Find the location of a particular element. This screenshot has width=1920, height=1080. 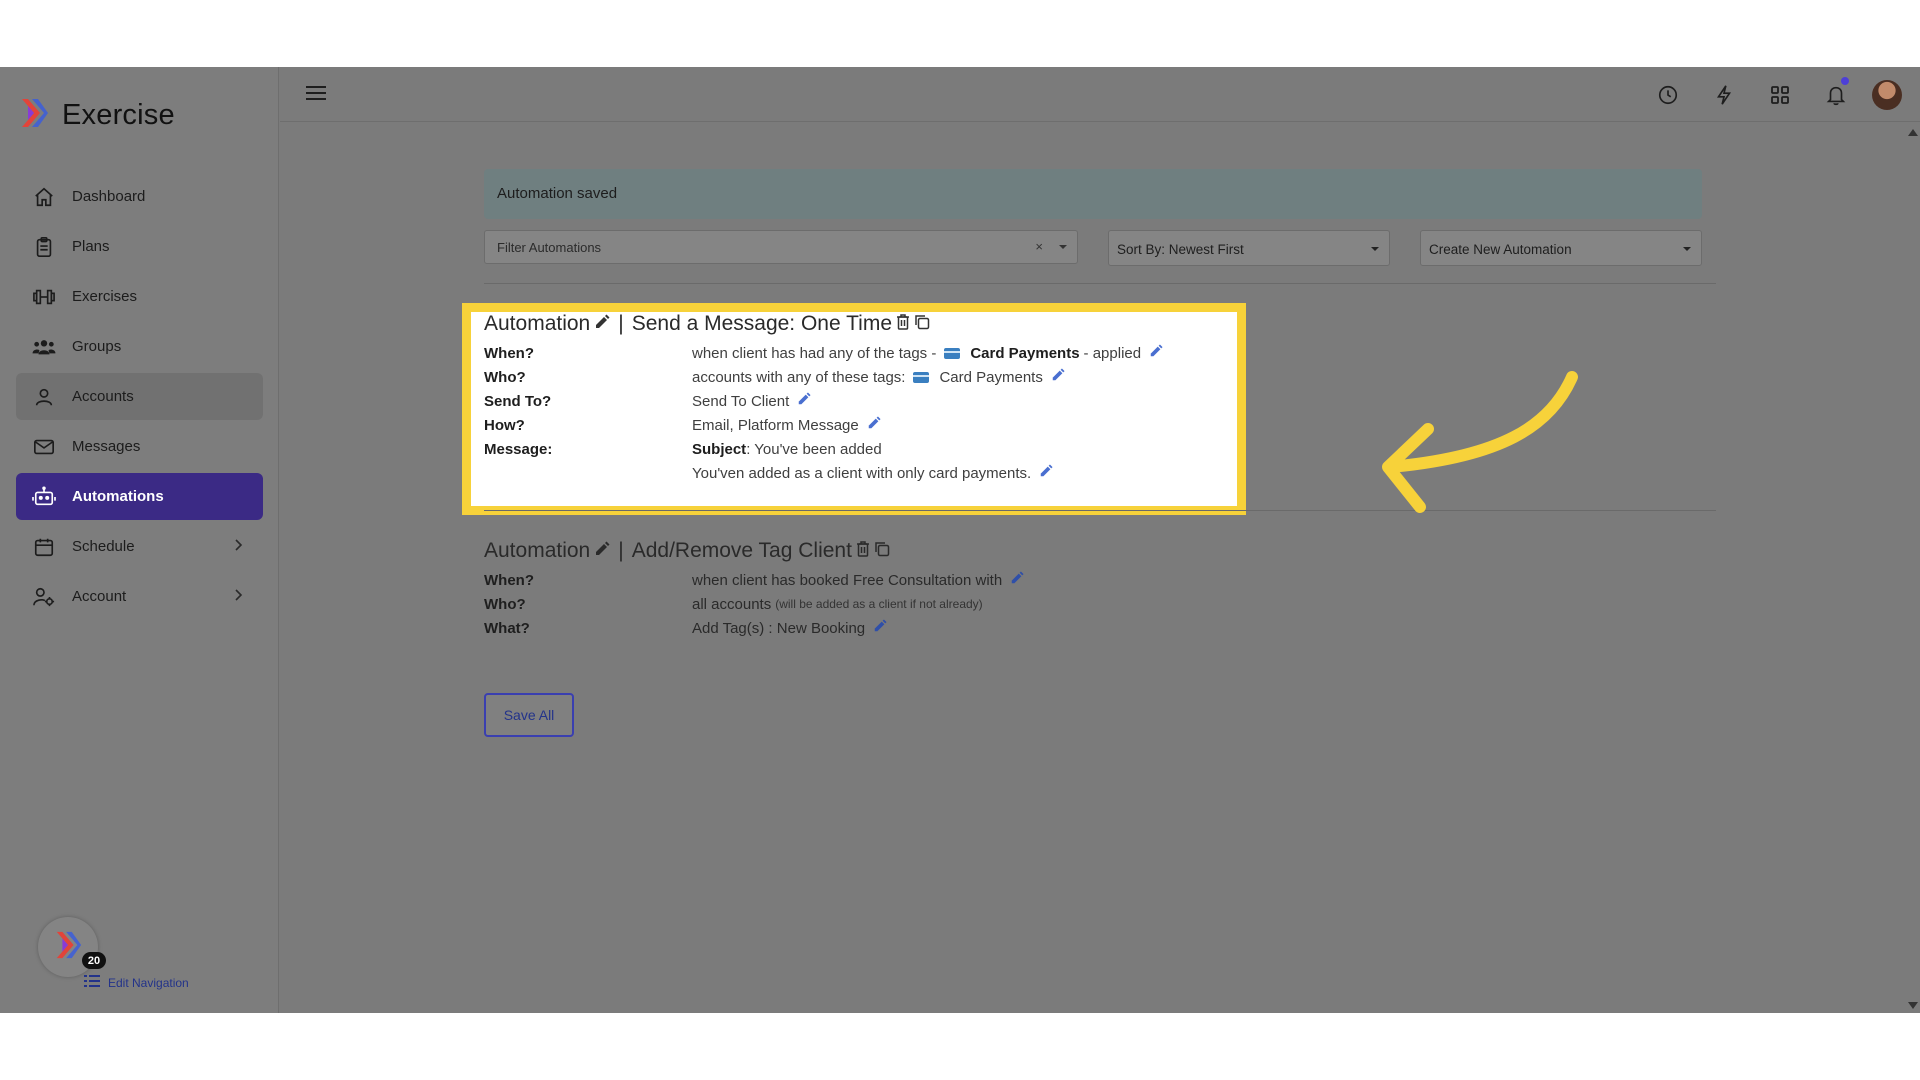

chevron-right-icon is located at coordinates (238, 597).